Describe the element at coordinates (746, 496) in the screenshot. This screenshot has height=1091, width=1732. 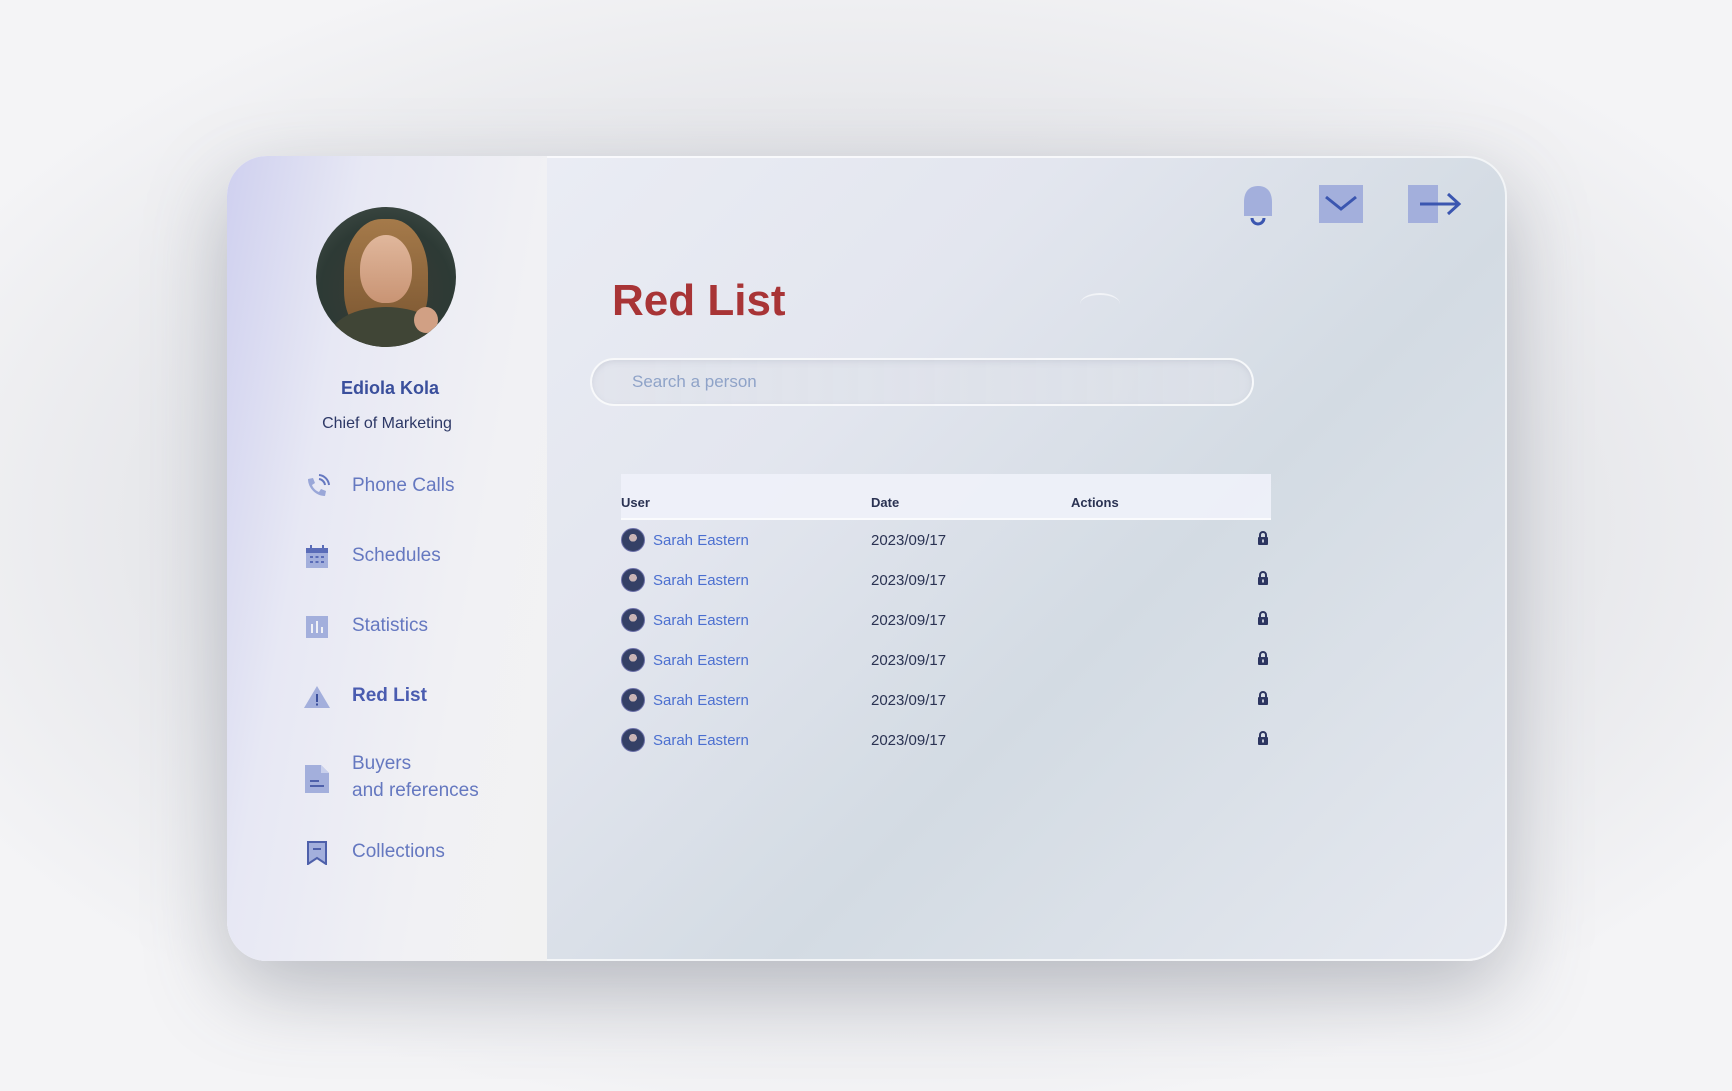
I see `column-header-user: User` at that location.